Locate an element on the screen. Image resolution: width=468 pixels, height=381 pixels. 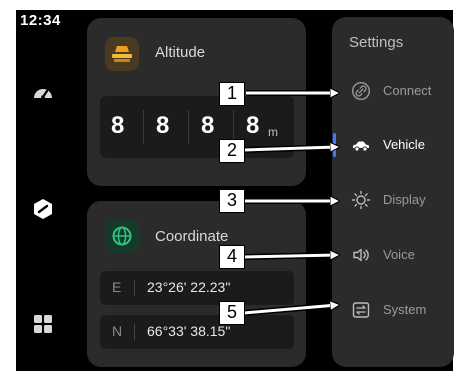
callout-2: 2 is located at coordinates (232, 151).